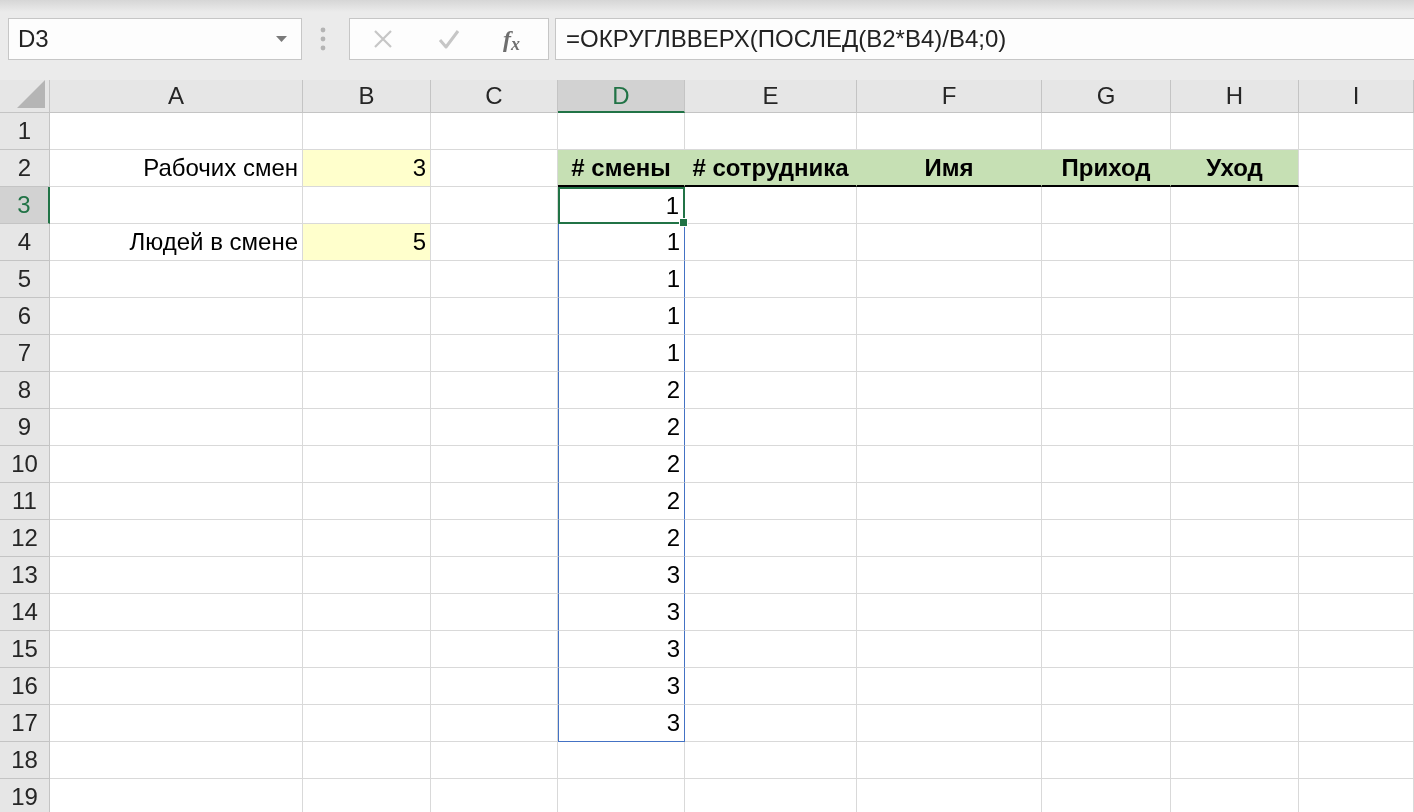 This screenshot has height=812, width=1414. What do you see at coordinates (984, 39) in the screenshot?
I see `formula-field: =ОКРУГЛВВЕРХ(ПОСЛЕД(B2*B4)/B4;0)` at bounding box center [984, 39].